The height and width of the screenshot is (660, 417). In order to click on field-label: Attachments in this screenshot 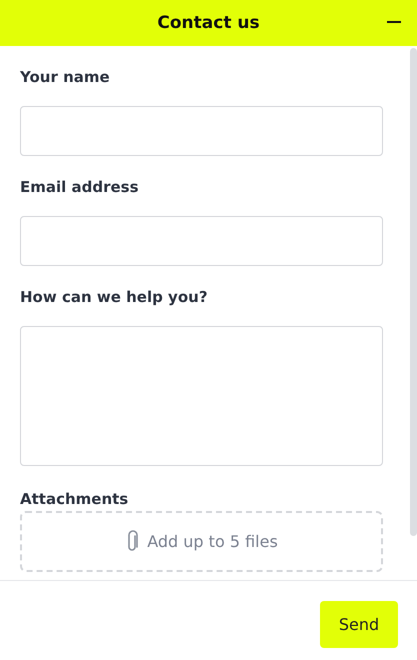, I will do `click(75, 499)`.